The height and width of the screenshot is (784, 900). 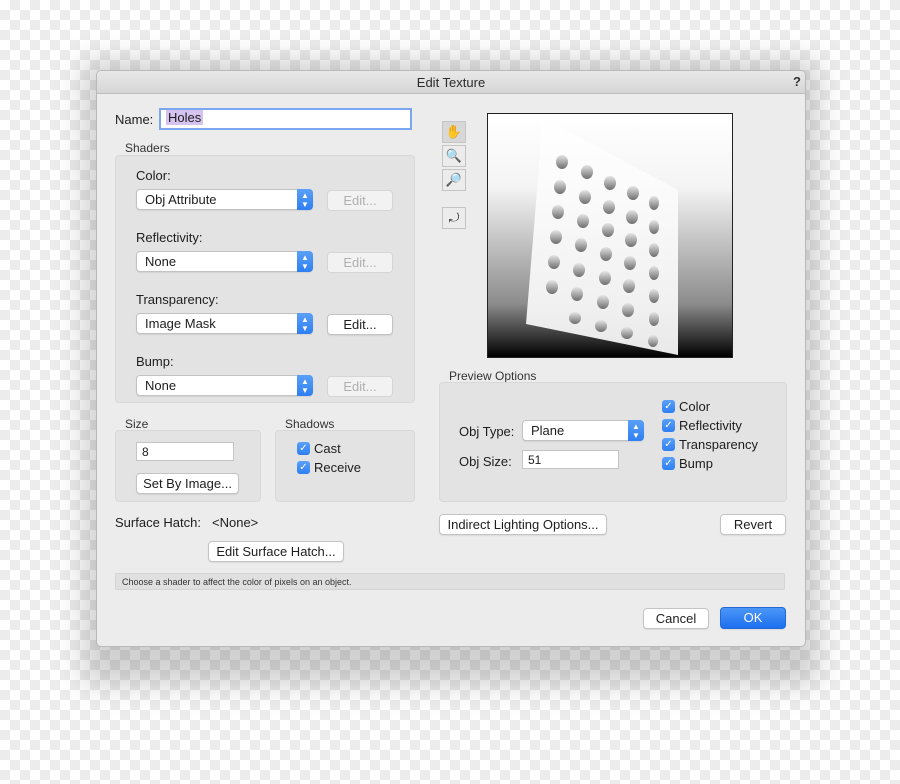 What do you see at coordinates (158, 522) in the screenshot?
I see `surface-hatch-label: Surface Hatch:` at bounding box center [158, 522].